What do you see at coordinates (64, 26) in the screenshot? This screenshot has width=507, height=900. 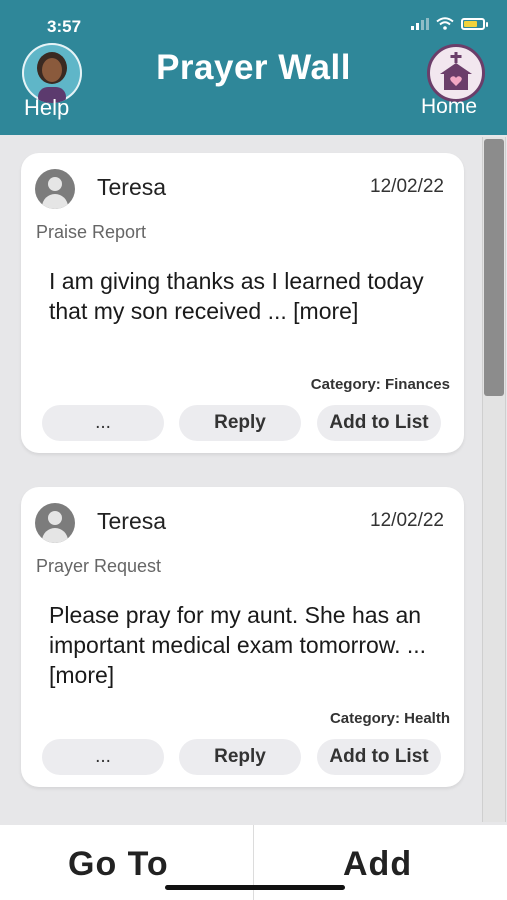 I see `status-time: 3:57` at bounding box center [64, 26].